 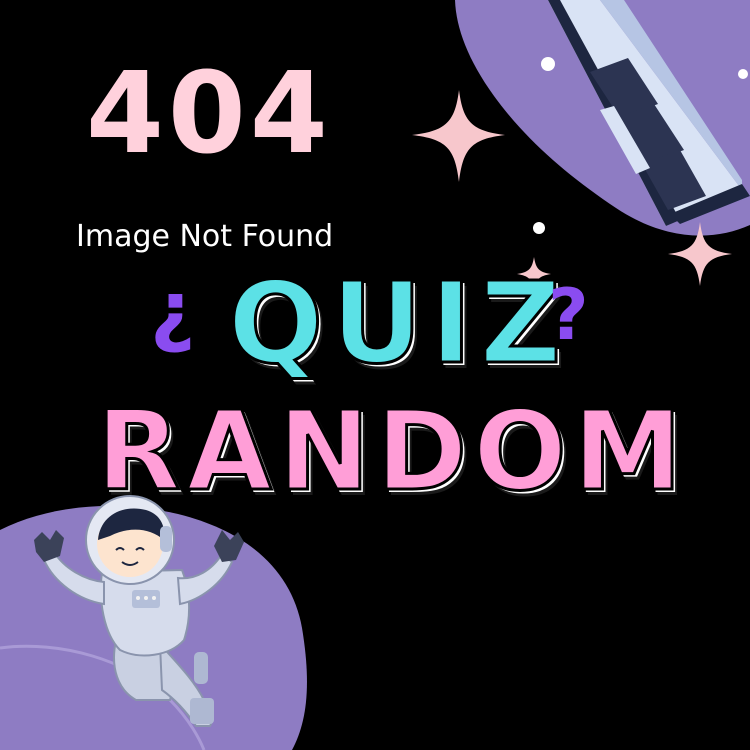 What do you see at coordinates (173, 311) in the screenshot?
I see `question-mark-open: ¿` at bounding box center [173, 311].